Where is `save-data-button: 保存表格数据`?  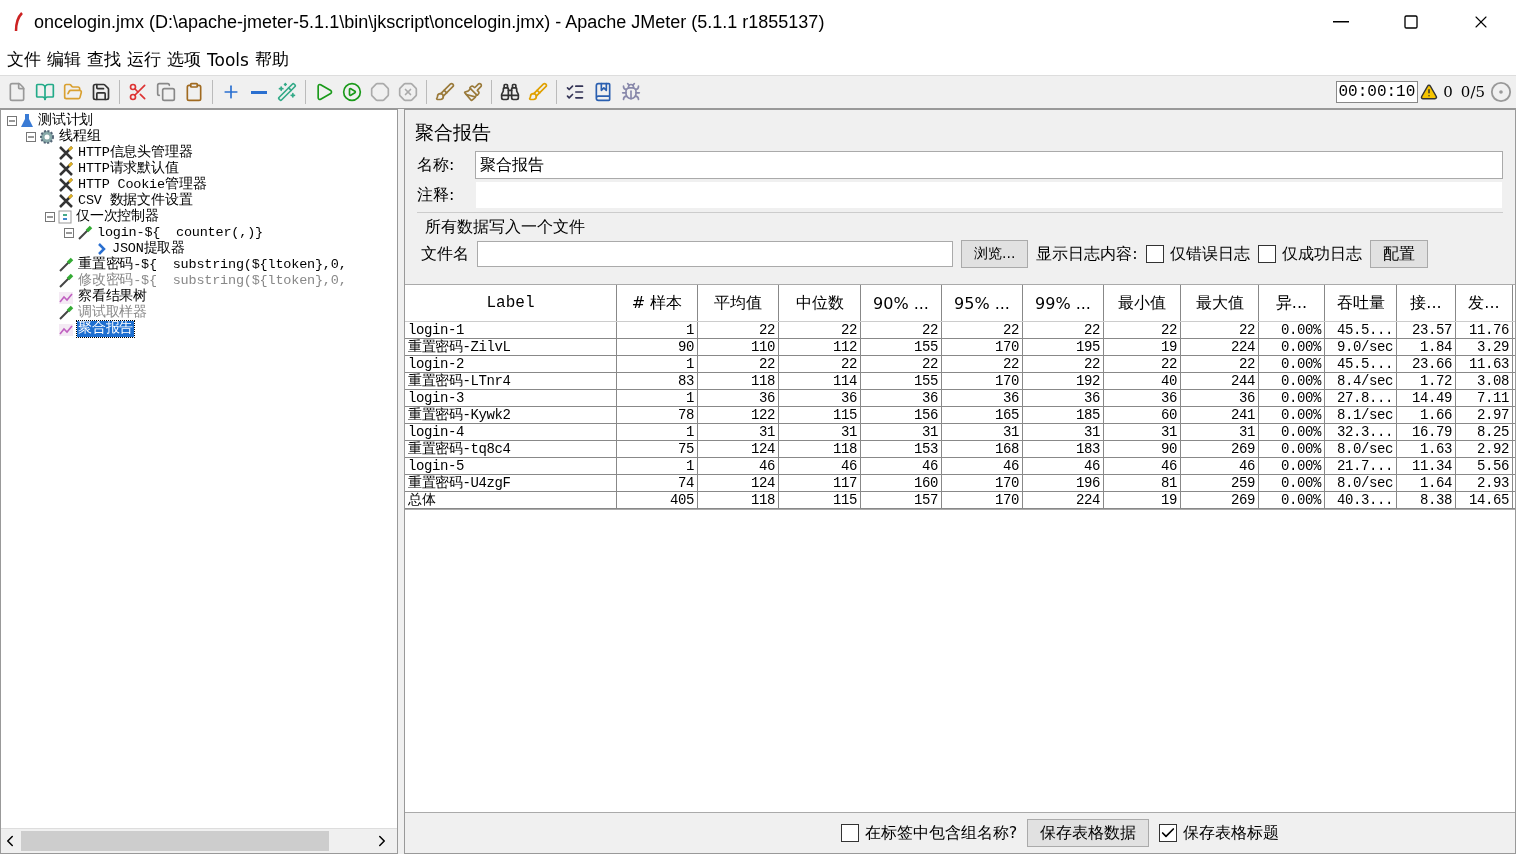 save-data-button: 保存表格数据 is located at coordinates (1088, 833).